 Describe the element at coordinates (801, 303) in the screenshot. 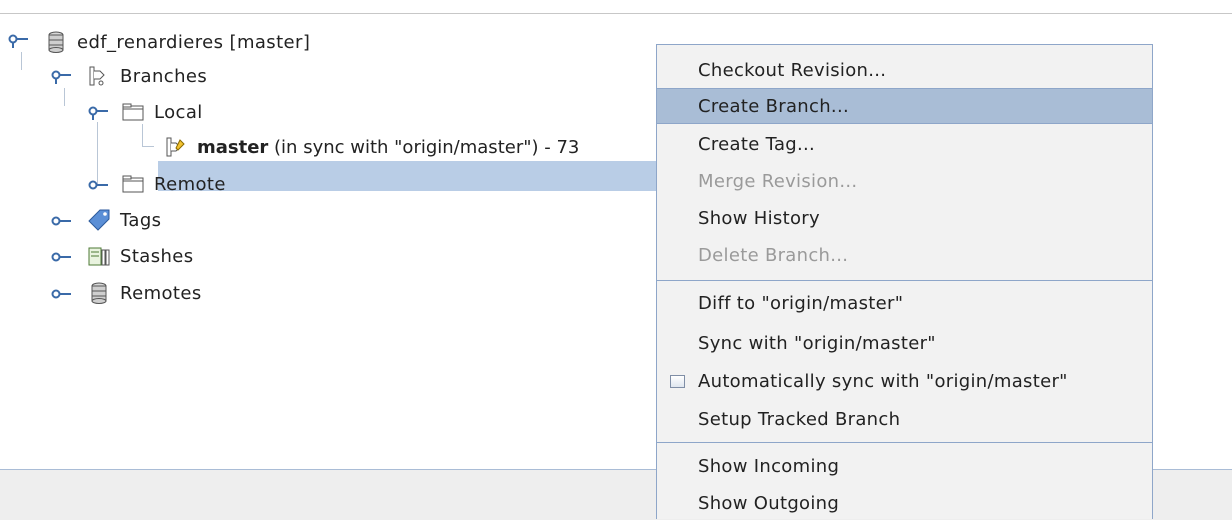

I see `menu-item-label: Diff to "origin/master"` at that location.